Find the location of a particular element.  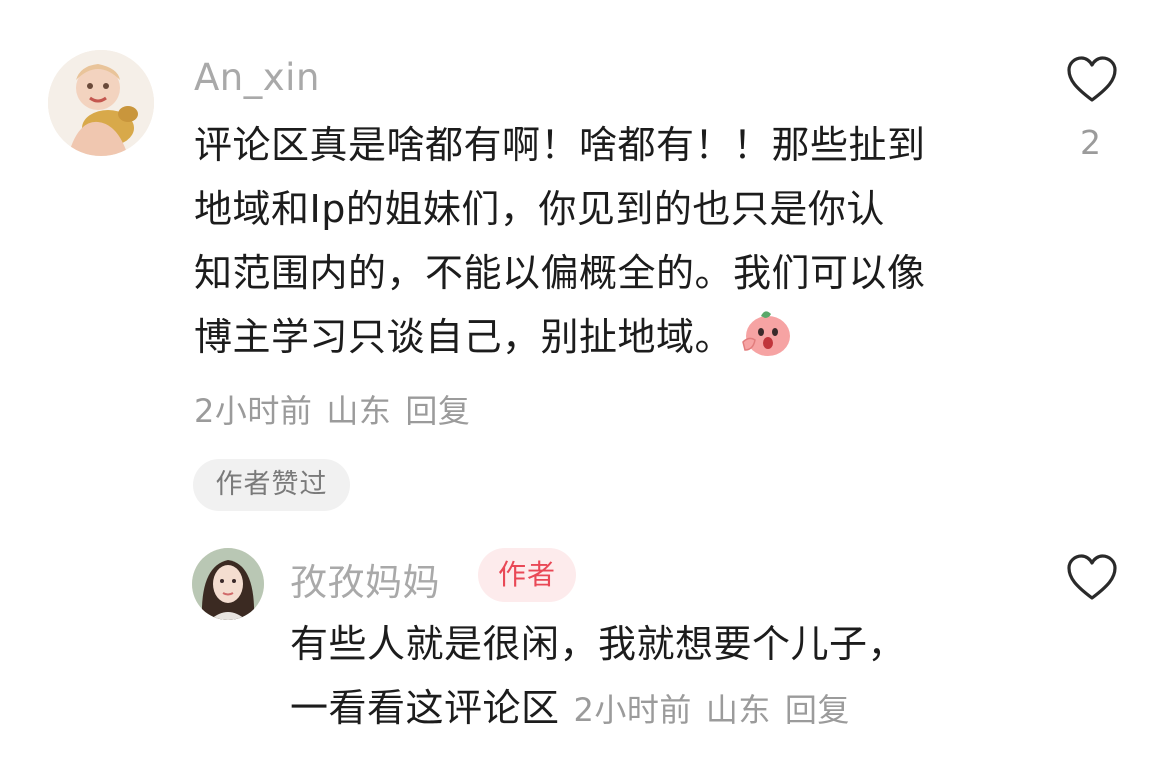

comment-line: 评论区真是啥都有啊！啥都有！！那些扯到 is located at coordinates (560, 145).